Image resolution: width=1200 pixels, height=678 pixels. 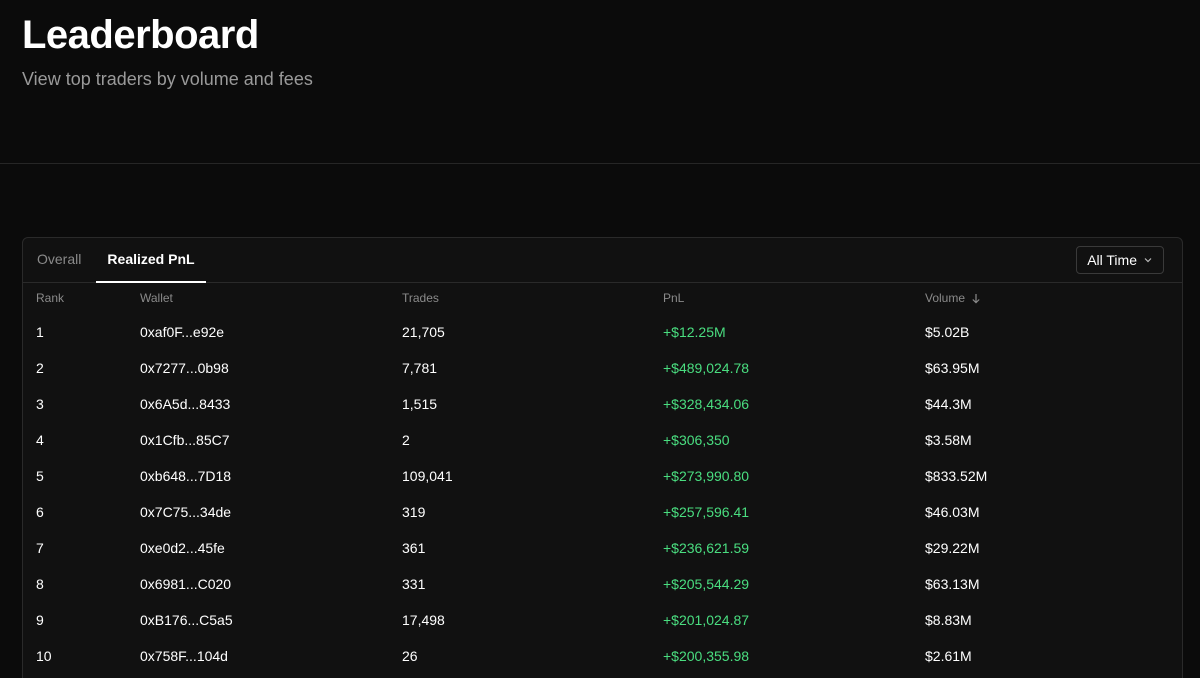 I want to click on sort-descending-icon, so click(x=976, y=298).